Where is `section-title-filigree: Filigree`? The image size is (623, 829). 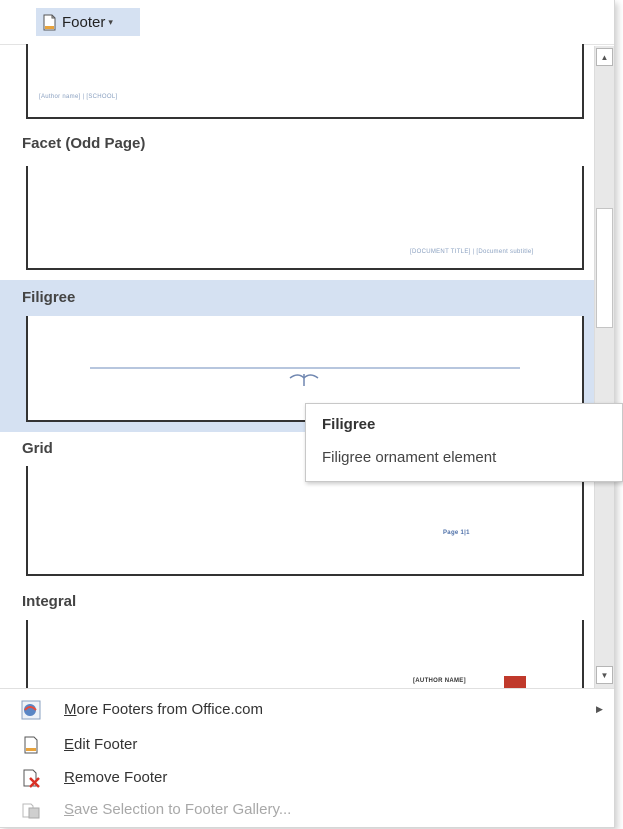 section-title-filigree: Filigree is located at coordinates (297, 297).